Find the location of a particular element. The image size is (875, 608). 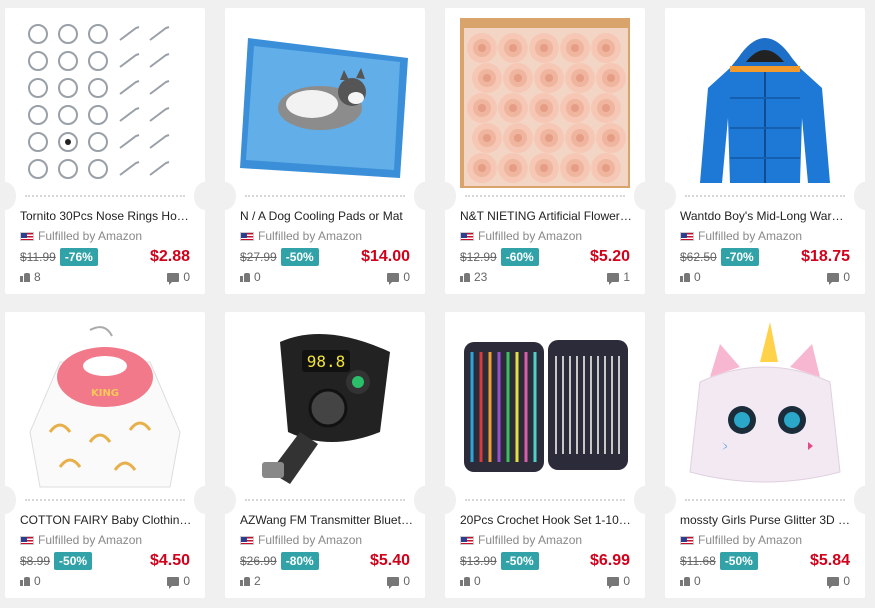

product-image-jacket is located at coordinates (765, 103).